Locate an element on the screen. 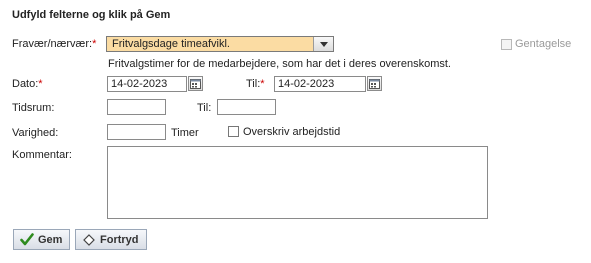  comment-label: Kommentar: is located at coordinates (42, 155).